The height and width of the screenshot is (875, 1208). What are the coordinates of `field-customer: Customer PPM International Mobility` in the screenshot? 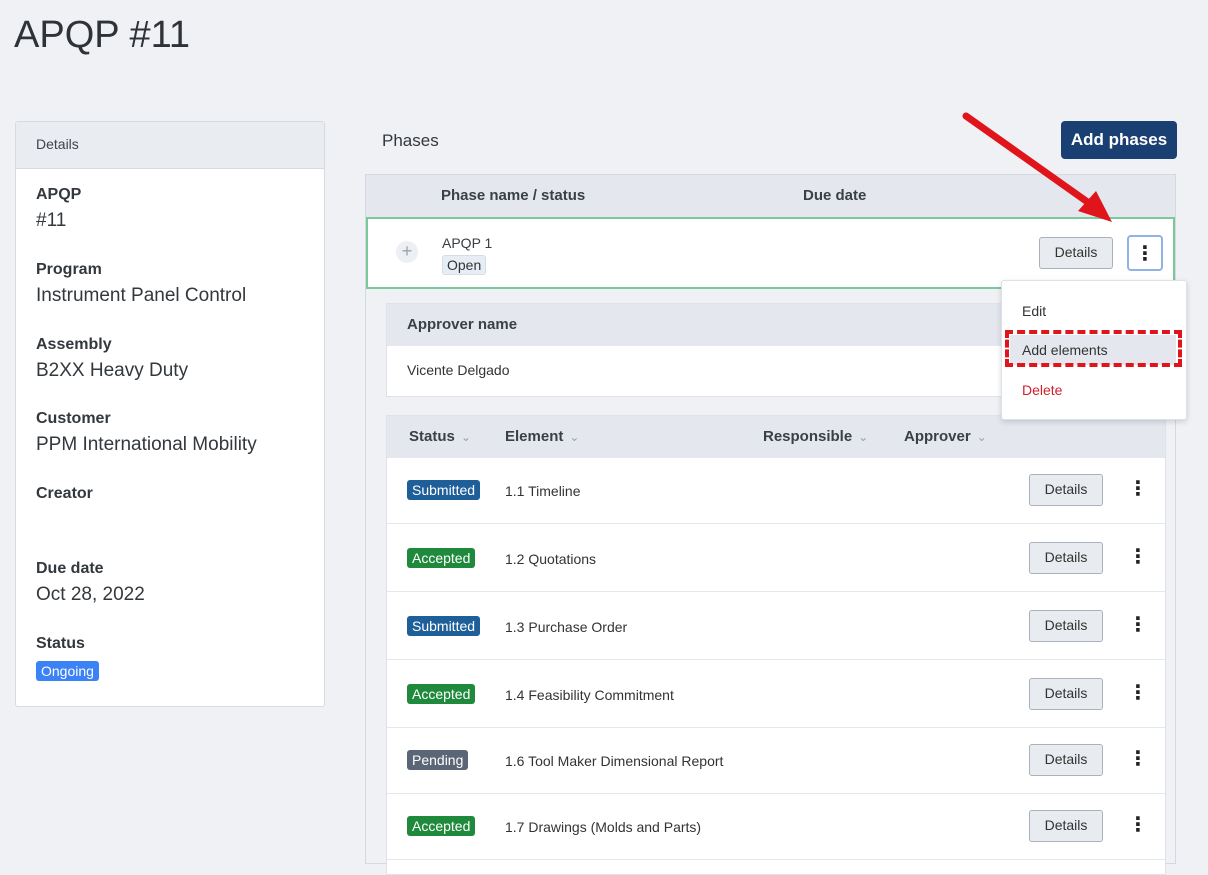 It's located at (146, 433).